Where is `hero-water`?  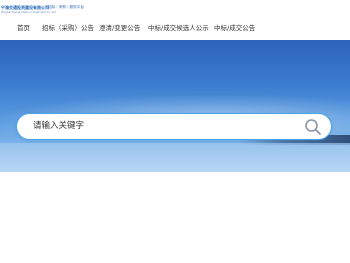
hero-water is located at coordinates (175, 157).